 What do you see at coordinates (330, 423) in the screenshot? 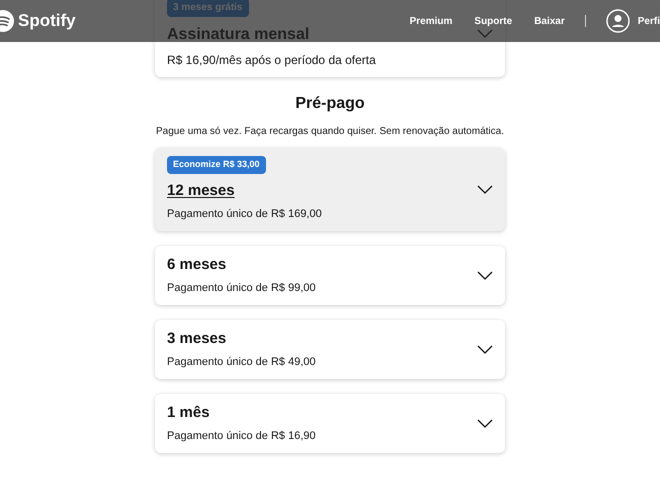
I see `plan-card: 1 mês Pagamento único de R$ 16,90` at bounding box center [330, 423].